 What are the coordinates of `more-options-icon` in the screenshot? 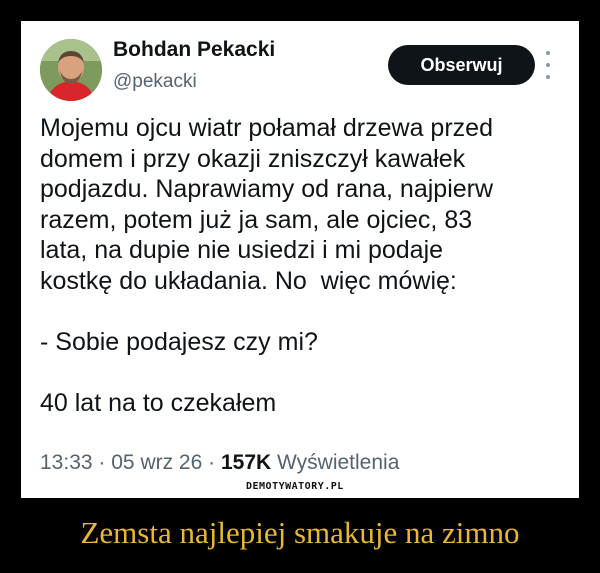 It's located at (548, 65).